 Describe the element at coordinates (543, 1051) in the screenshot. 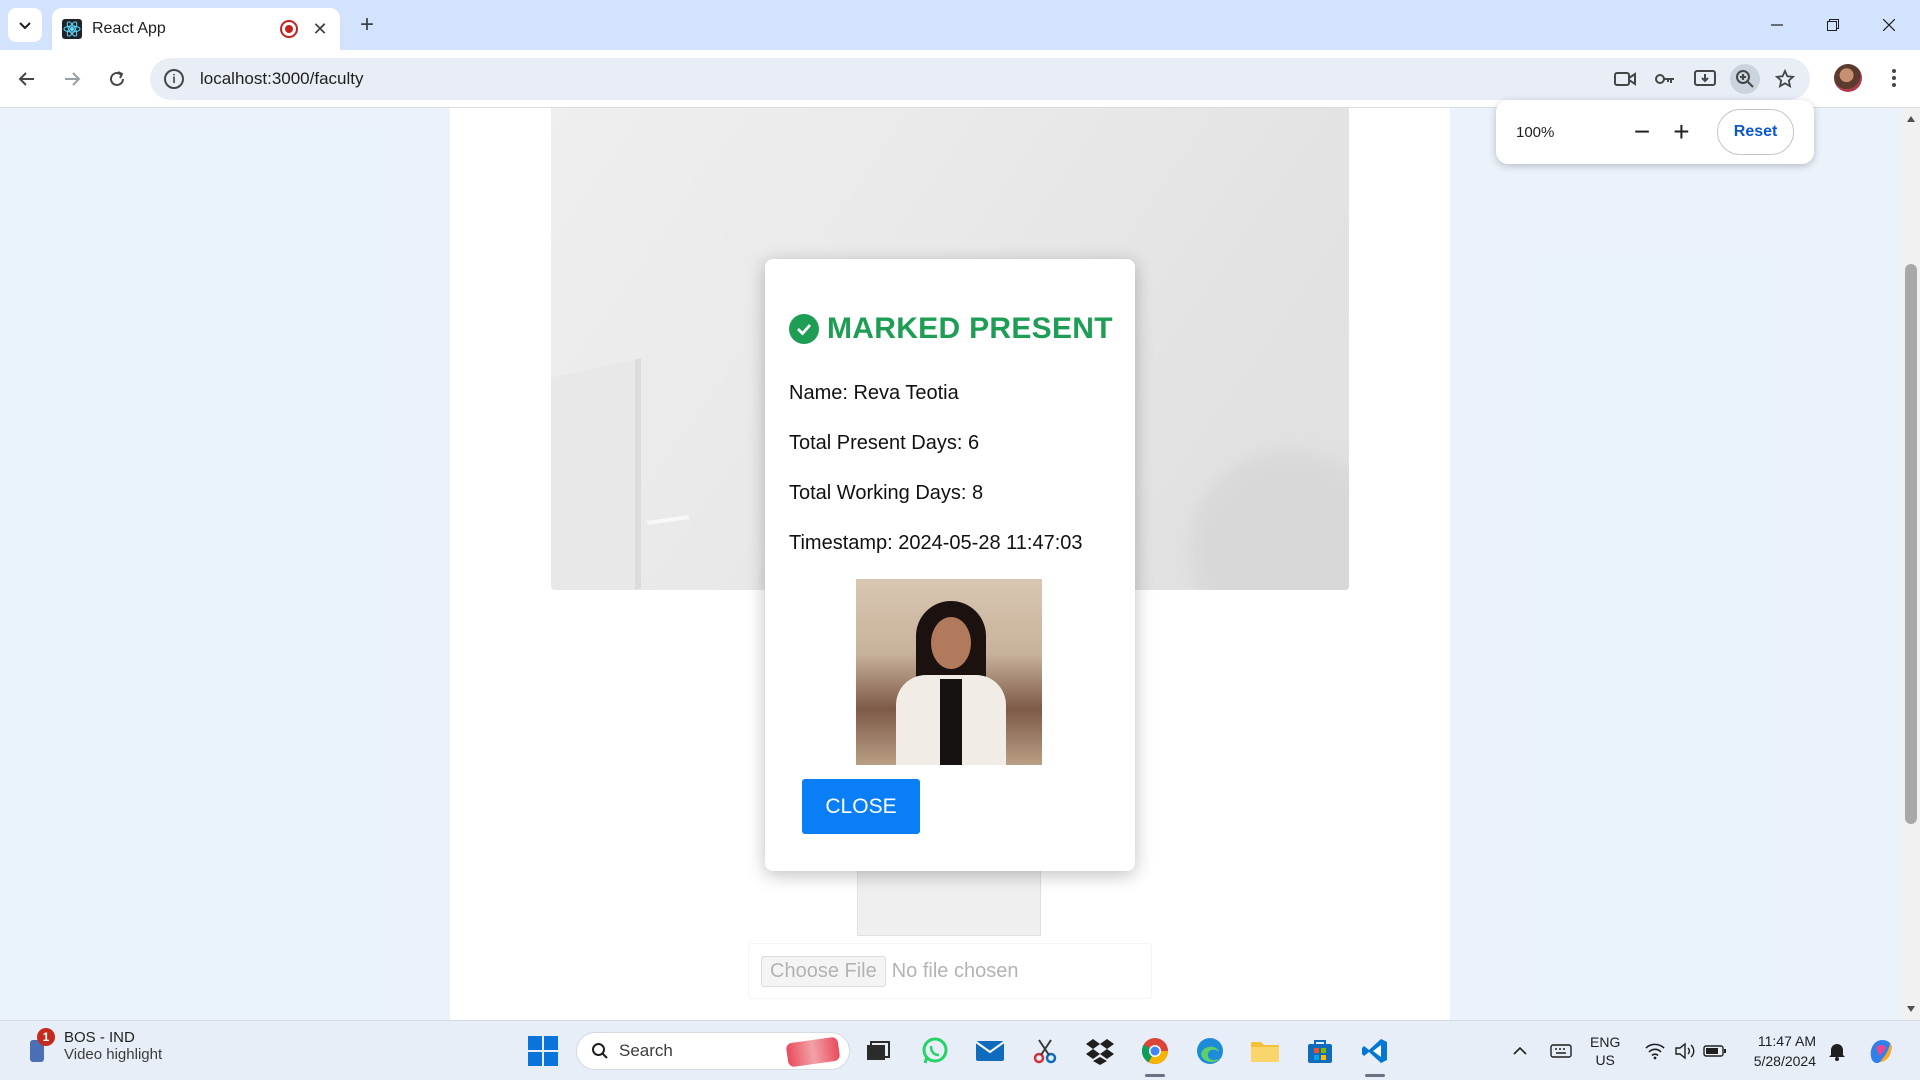

I see `windows-start-icon` at that location.